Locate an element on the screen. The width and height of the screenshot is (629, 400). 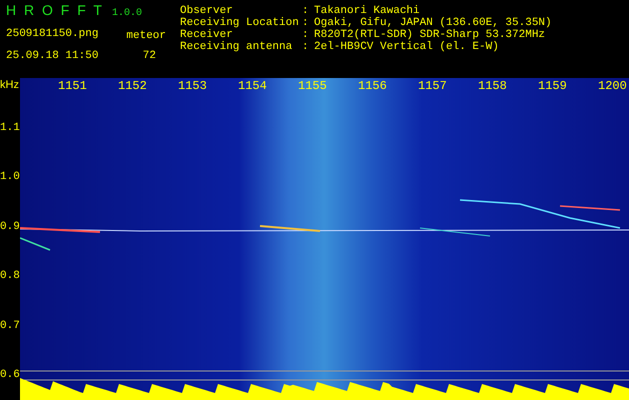
meteor-label: meteor is located at coordinates (146, 36).